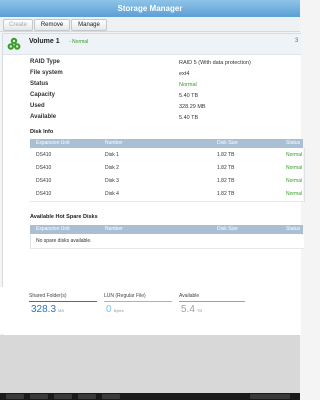 This screenshot has height=400, width=320. What do you see at coordinates (166, 156) in the screenshot?
I see `table-row: DS410 Disk 1 1.82 TB Normal` at bounding box center [166, 156].